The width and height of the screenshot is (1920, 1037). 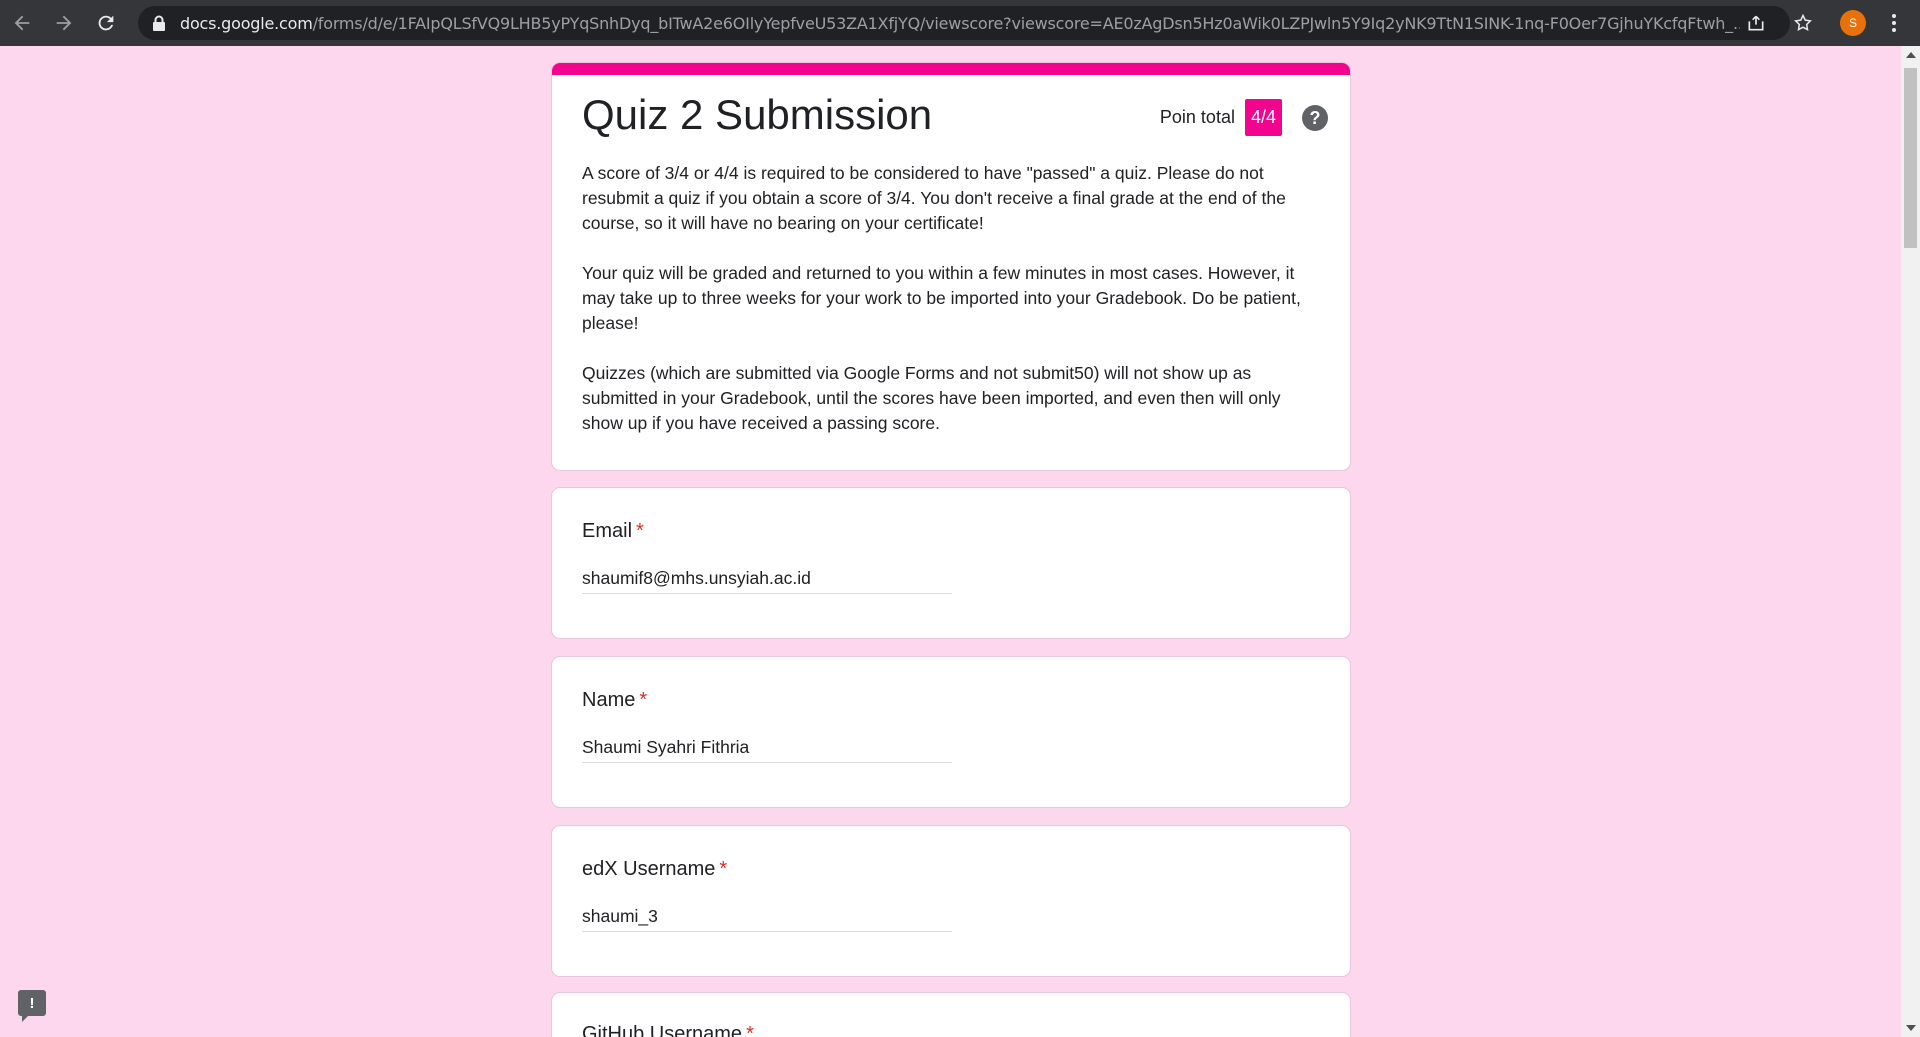 I want to click on points-label: Poin total, so click(x=1197, y=117).